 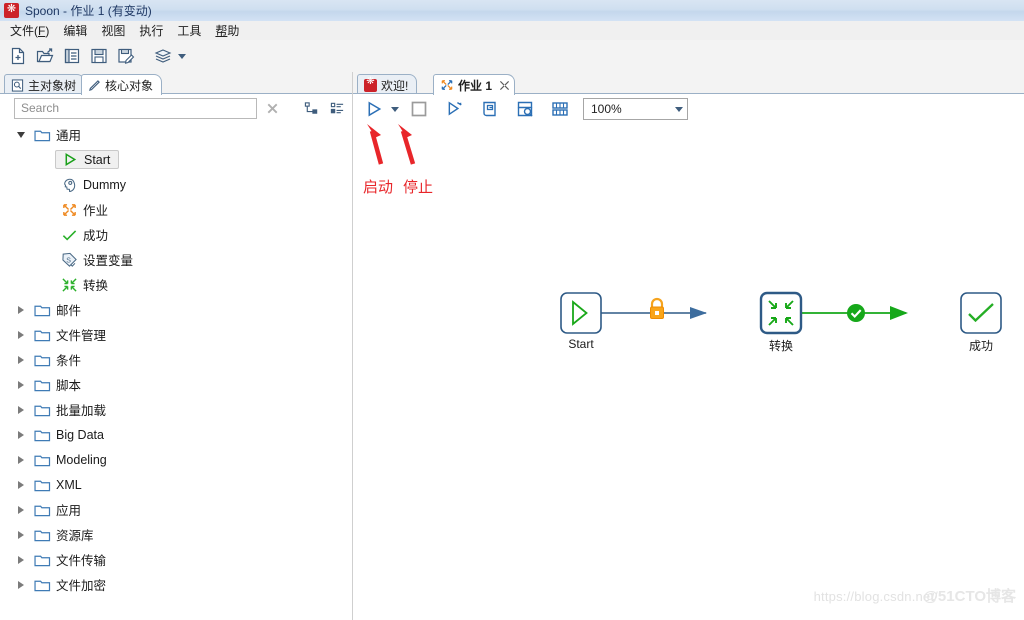 I want to click on tree-node-xml: XML, so click(x=176, y=484).